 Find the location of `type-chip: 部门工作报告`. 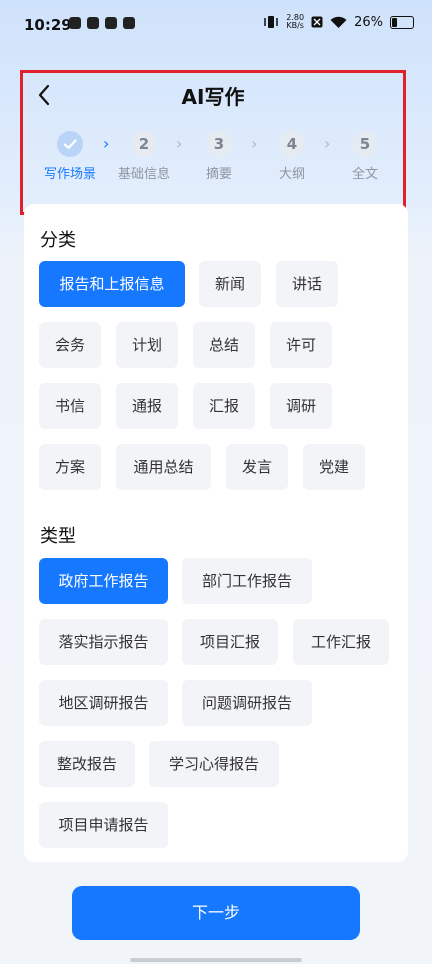

type-chip: 部门工作报告 is located at coordinates (247, 581).